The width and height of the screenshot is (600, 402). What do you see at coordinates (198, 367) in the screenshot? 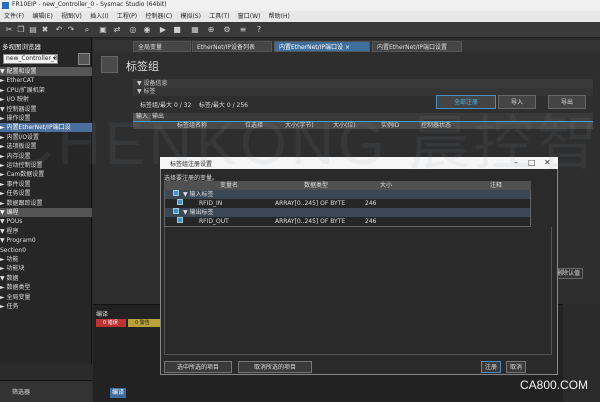
I see `select-items-button: 选中所选的项目` at bounding box center [198, 367].